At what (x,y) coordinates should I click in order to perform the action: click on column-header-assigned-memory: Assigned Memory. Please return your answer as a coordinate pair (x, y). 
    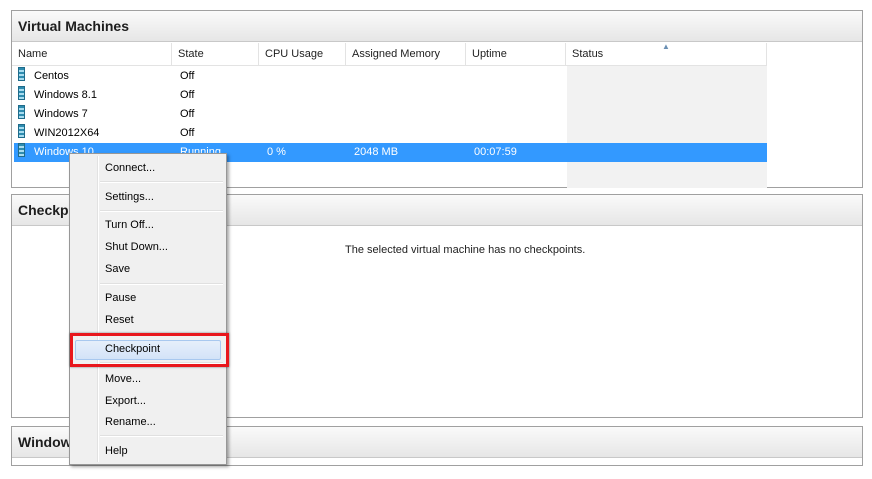
    Looking at the image, I should click on (406, 54).